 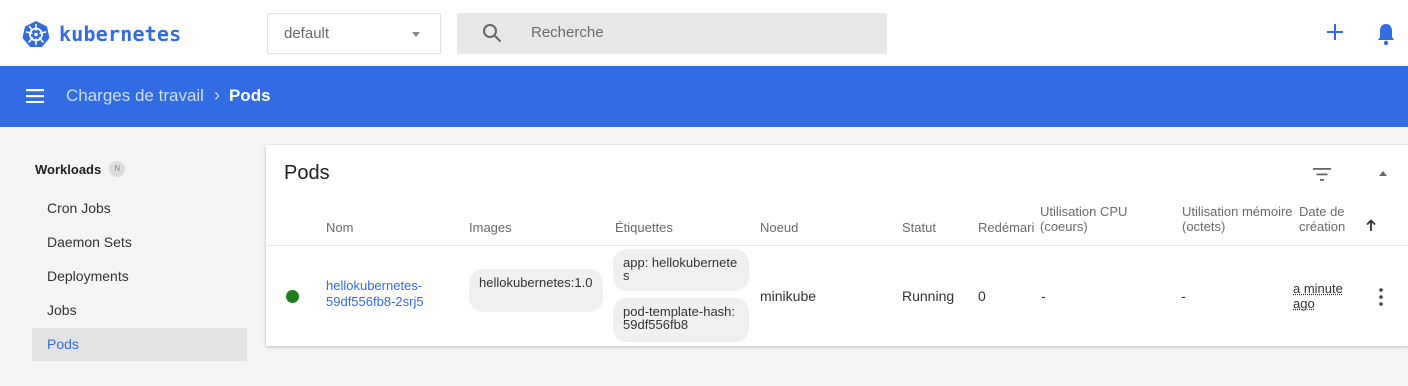 What do you see at coordinates (139, 242) in the screenshot?
I see `sidebar-item-daemon-sets: Daemon Sets` at bounding box center [139, 242].